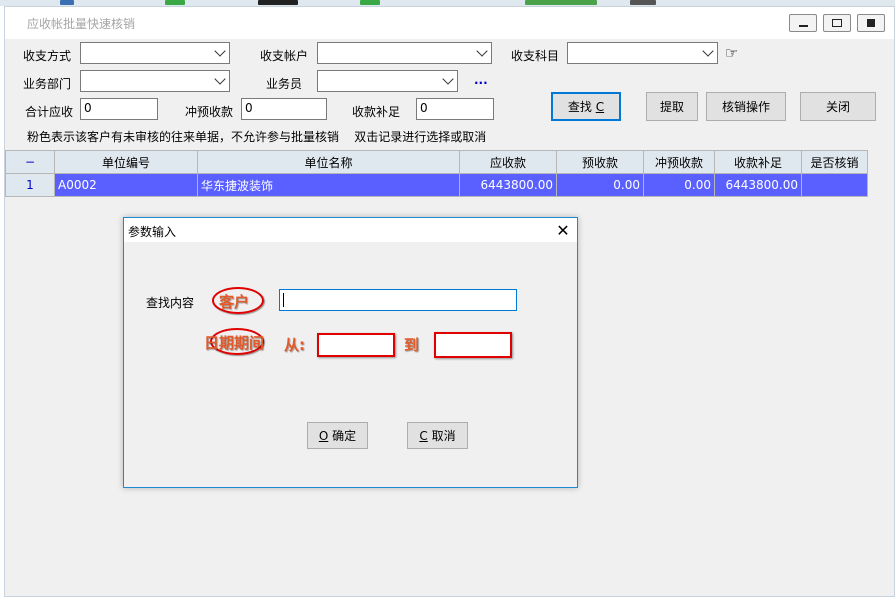  What do you see at coordinates (234, 302) in the screenshot?
I see `annotation-customer: 客户` at bounding box center [234, 302].